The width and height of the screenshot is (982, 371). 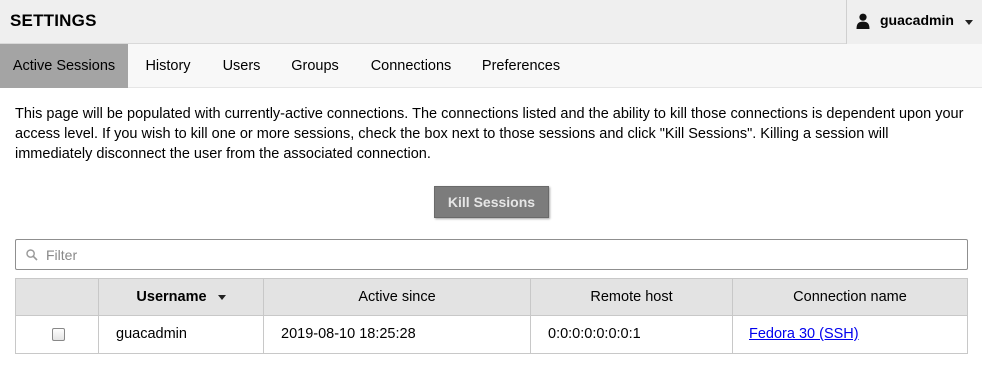 I want to click on tab-preferences: Preferences, so click(x=521, y=66).